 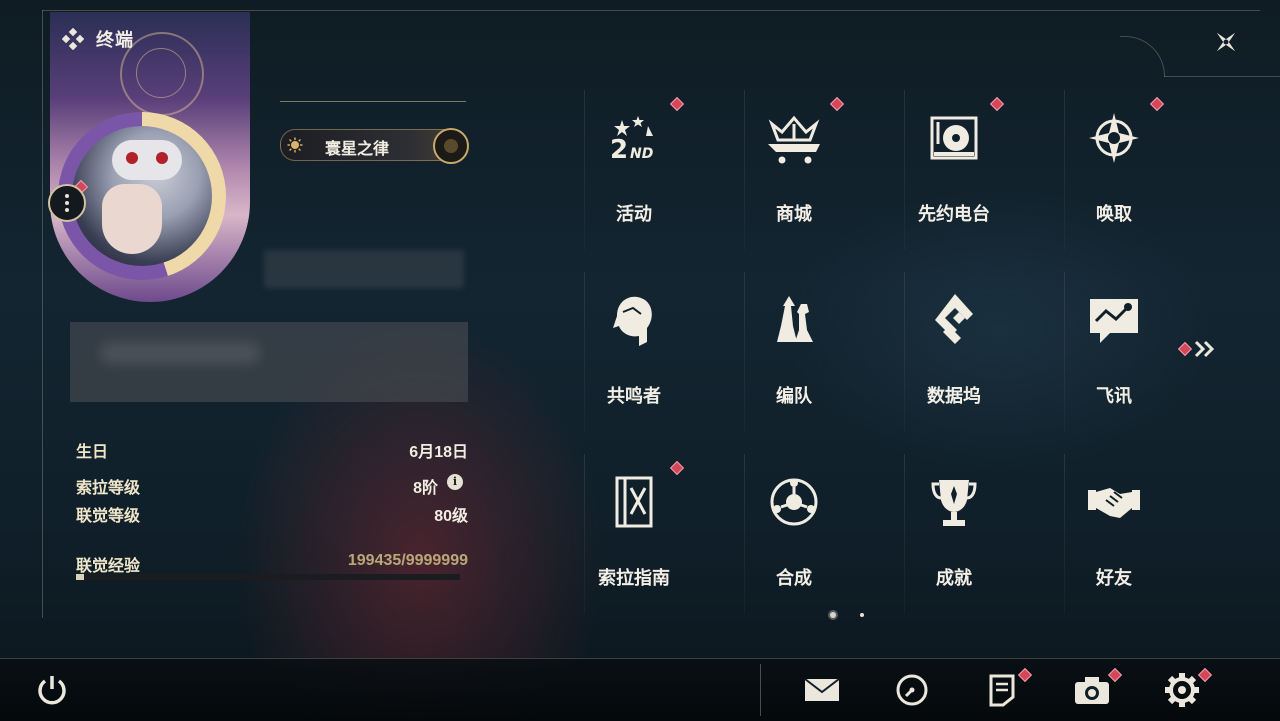 I want to click on frame-top-line, so click(x=651, y=10).